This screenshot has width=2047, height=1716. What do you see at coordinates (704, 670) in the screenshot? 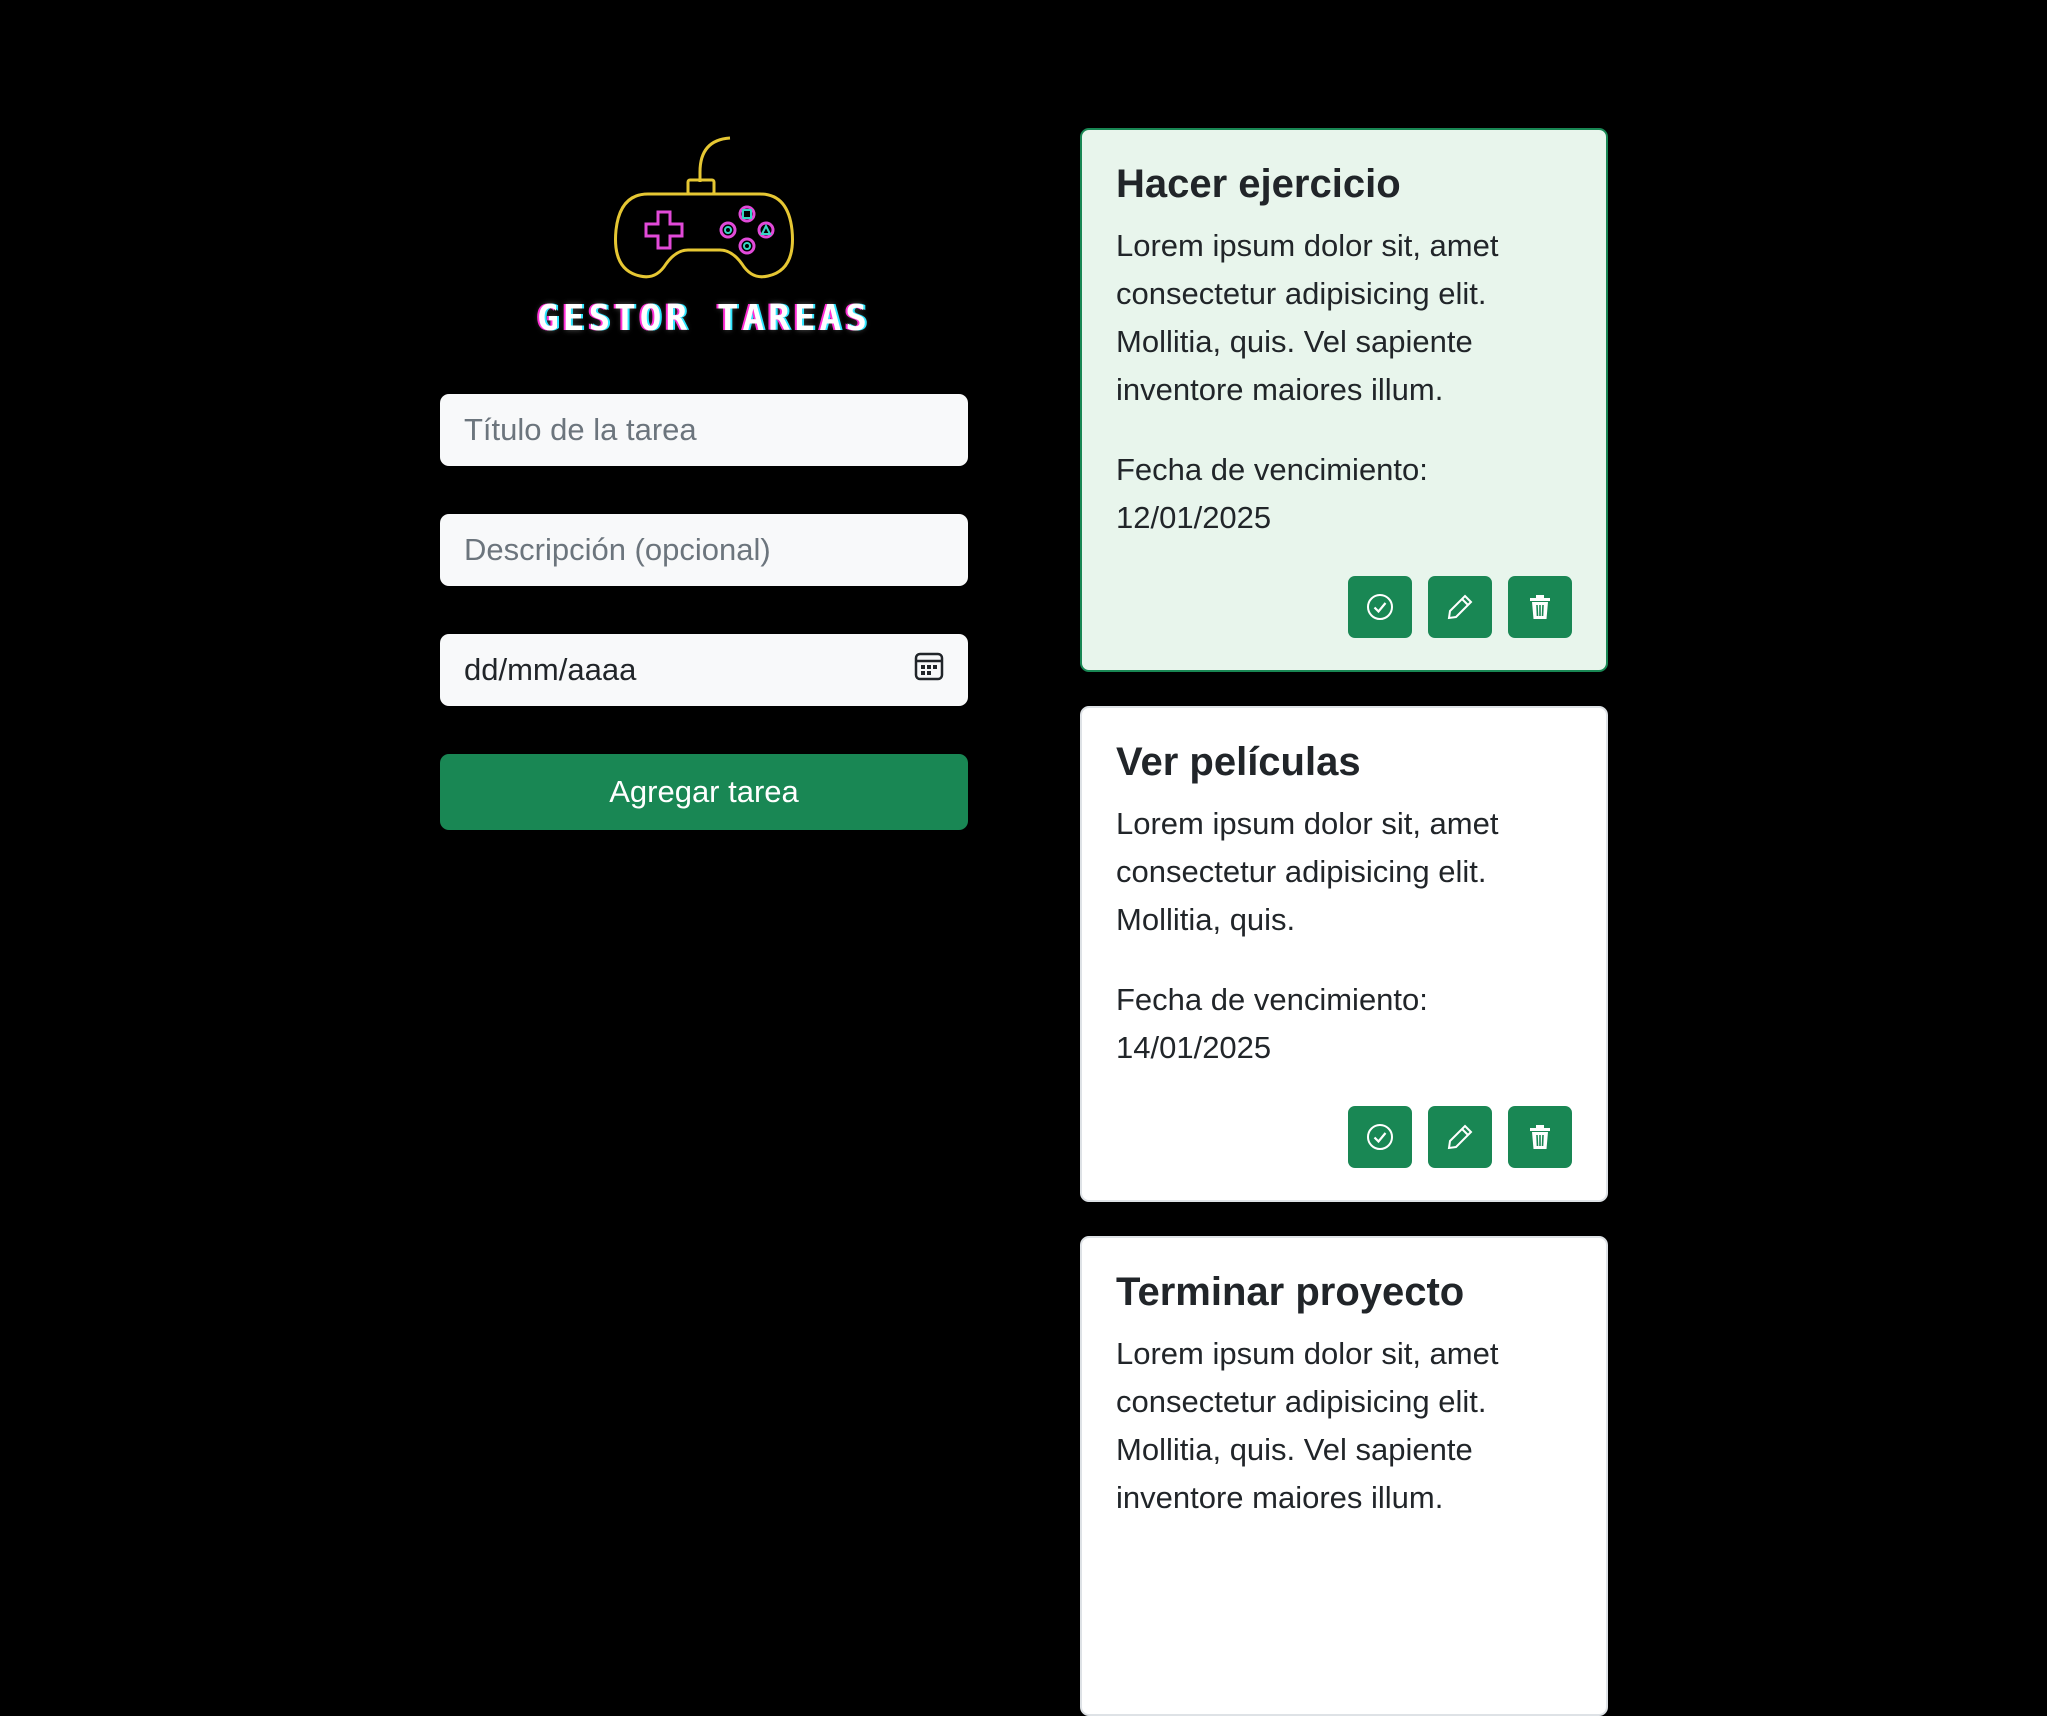
I see `date-field: dd/mm/aaaa` at bounding box center [704, 670].